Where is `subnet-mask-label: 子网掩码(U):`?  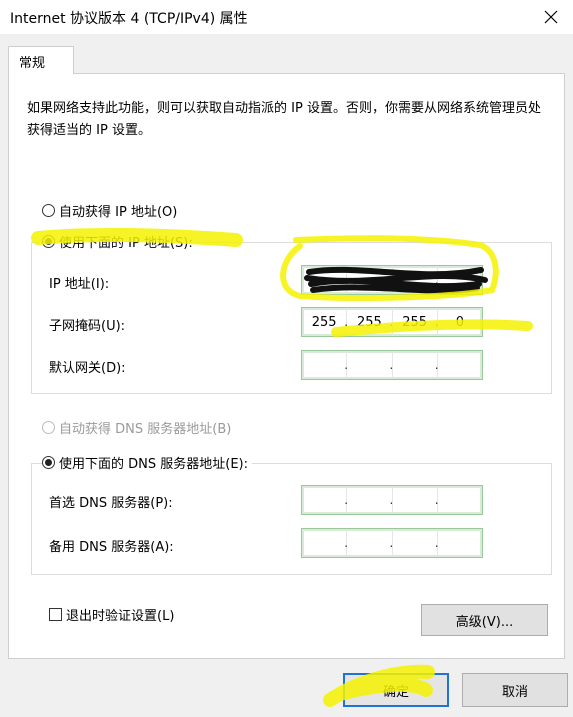
subnet-mask-label: 子网掩码(U): is located at coordinates (87, 326).